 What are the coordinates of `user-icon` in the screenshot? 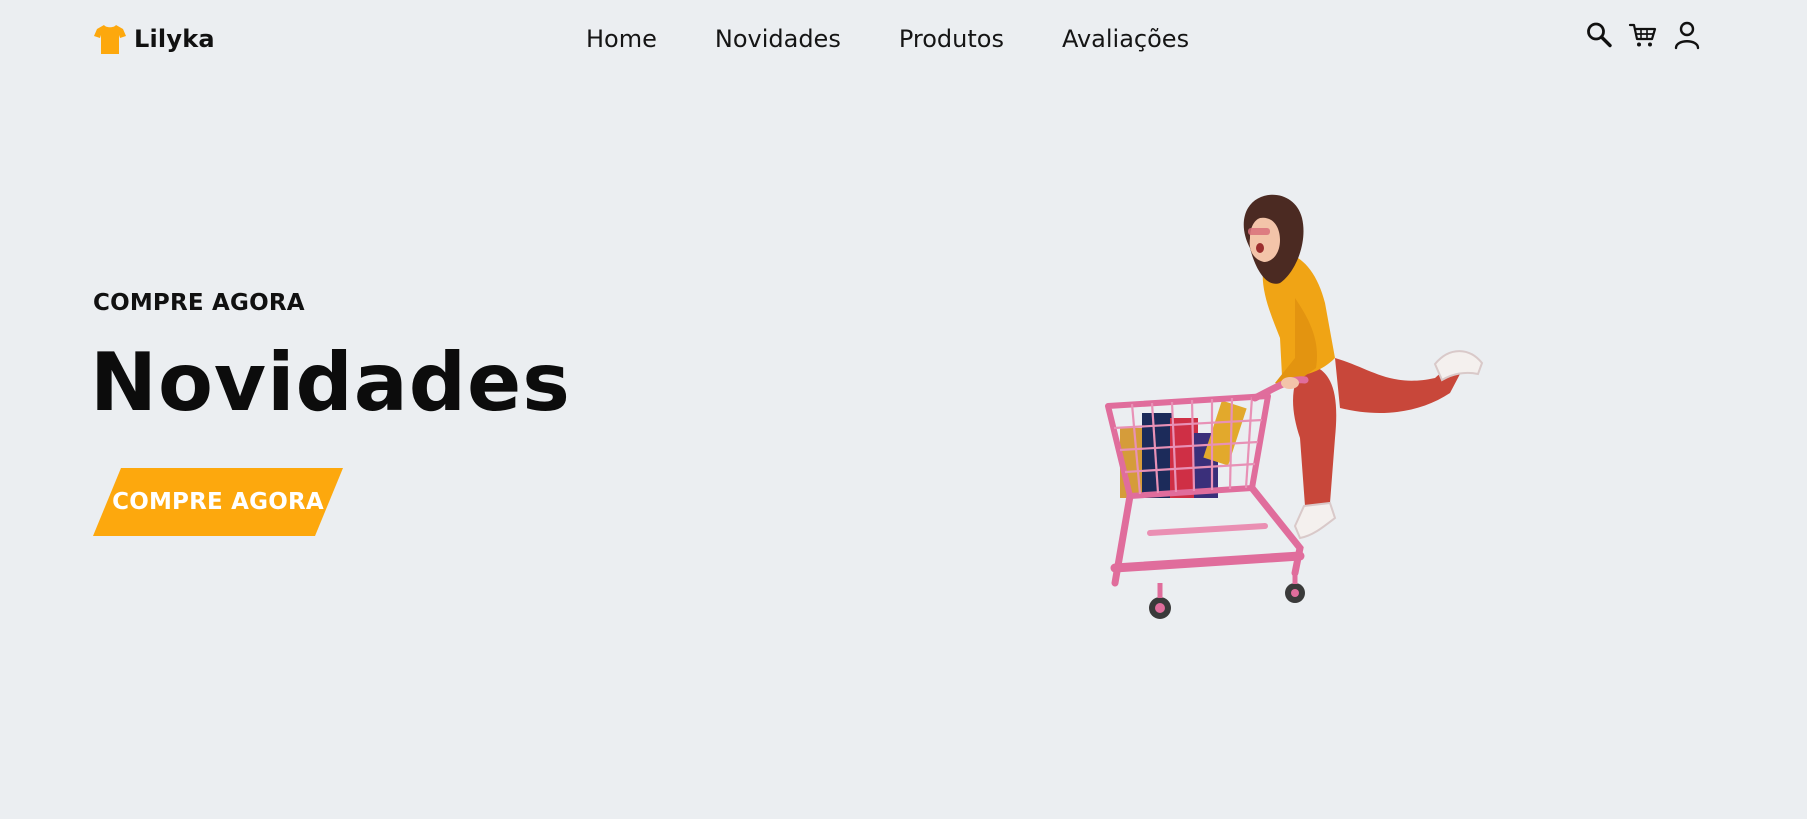 It's located at (1687, 35).